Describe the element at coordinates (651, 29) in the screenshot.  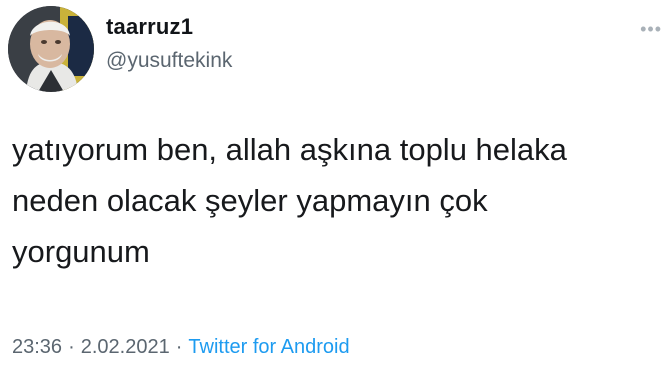
I see `more-options-icon: •••` at that location.